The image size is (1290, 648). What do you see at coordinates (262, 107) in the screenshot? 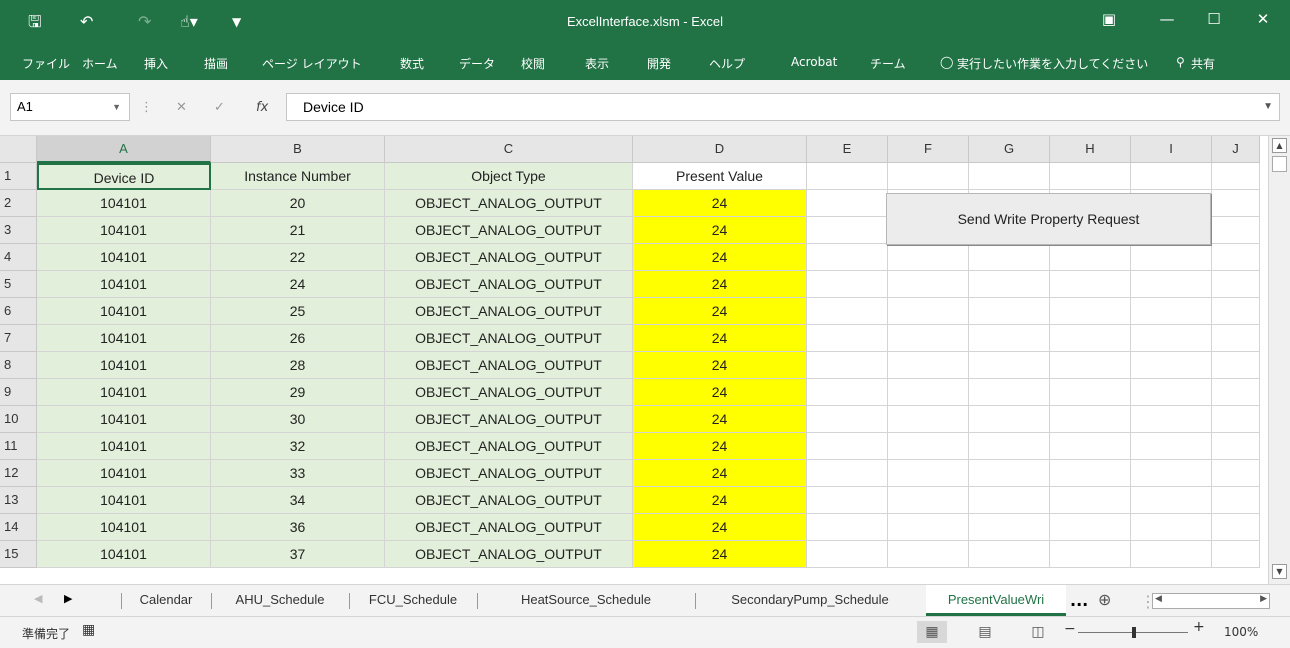
I see `insert-function-icon: fx` at bounding box center [262, 107].